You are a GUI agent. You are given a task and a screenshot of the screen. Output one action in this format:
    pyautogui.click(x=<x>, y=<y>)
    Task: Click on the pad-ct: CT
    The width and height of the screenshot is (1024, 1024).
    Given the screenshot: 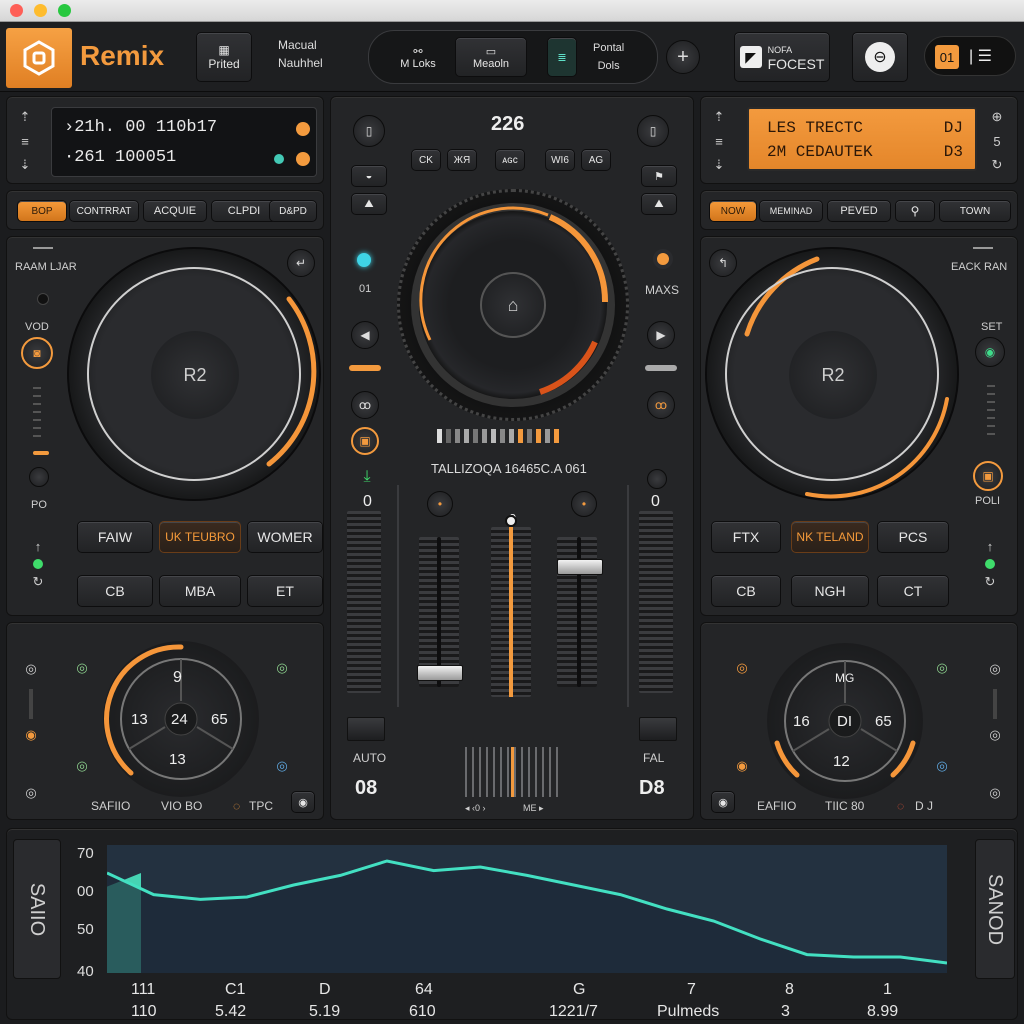 What is the action you would take?
    pyautogui.click(x=913, y=591)
    